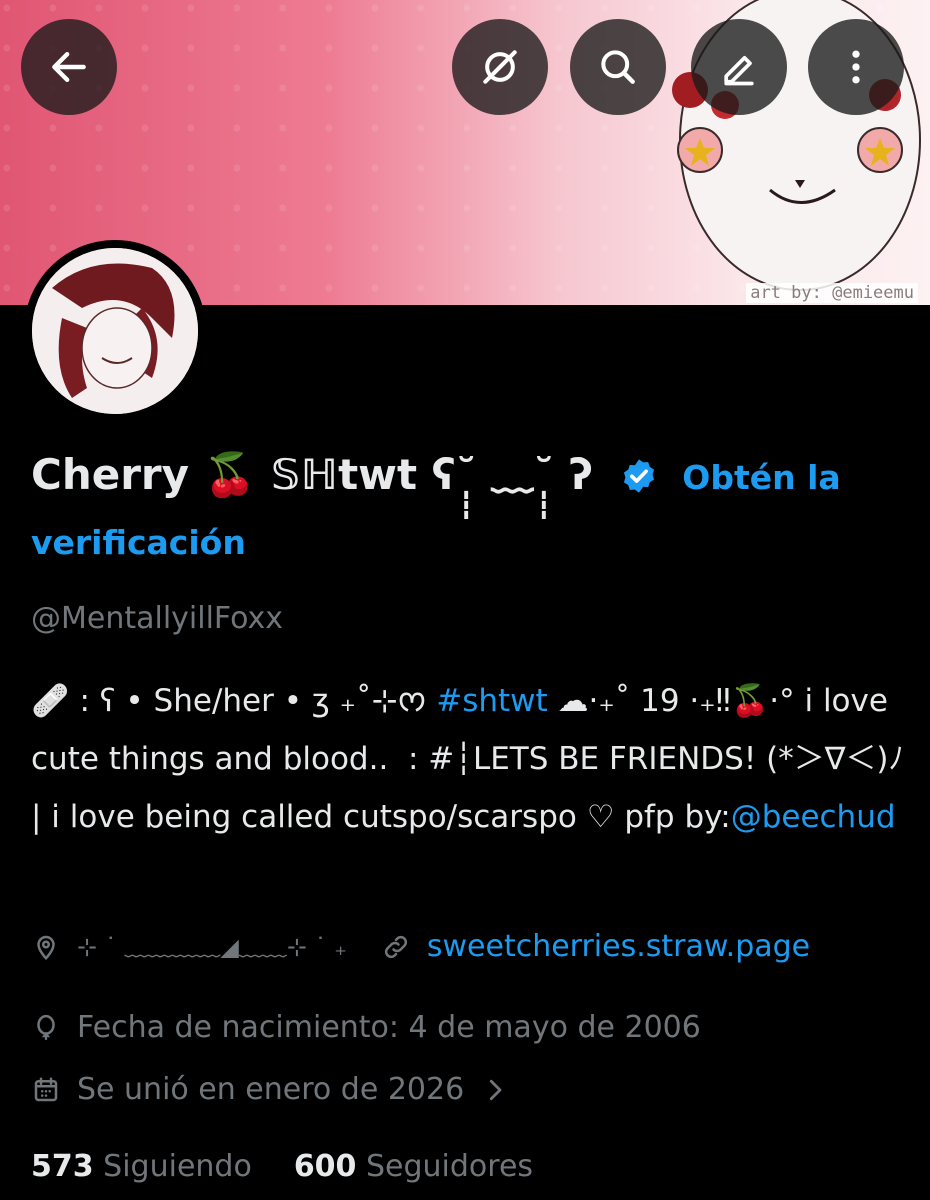 This screenshot has width=930, height=1200. Describe the element at coordinates (312, 474) in the screenshot. I see `display-name: Cherry 🍒 𝕊ℍtwt ʕ˘̩̩̩ ﹏˘̩̩̩ ʔ` at that location.